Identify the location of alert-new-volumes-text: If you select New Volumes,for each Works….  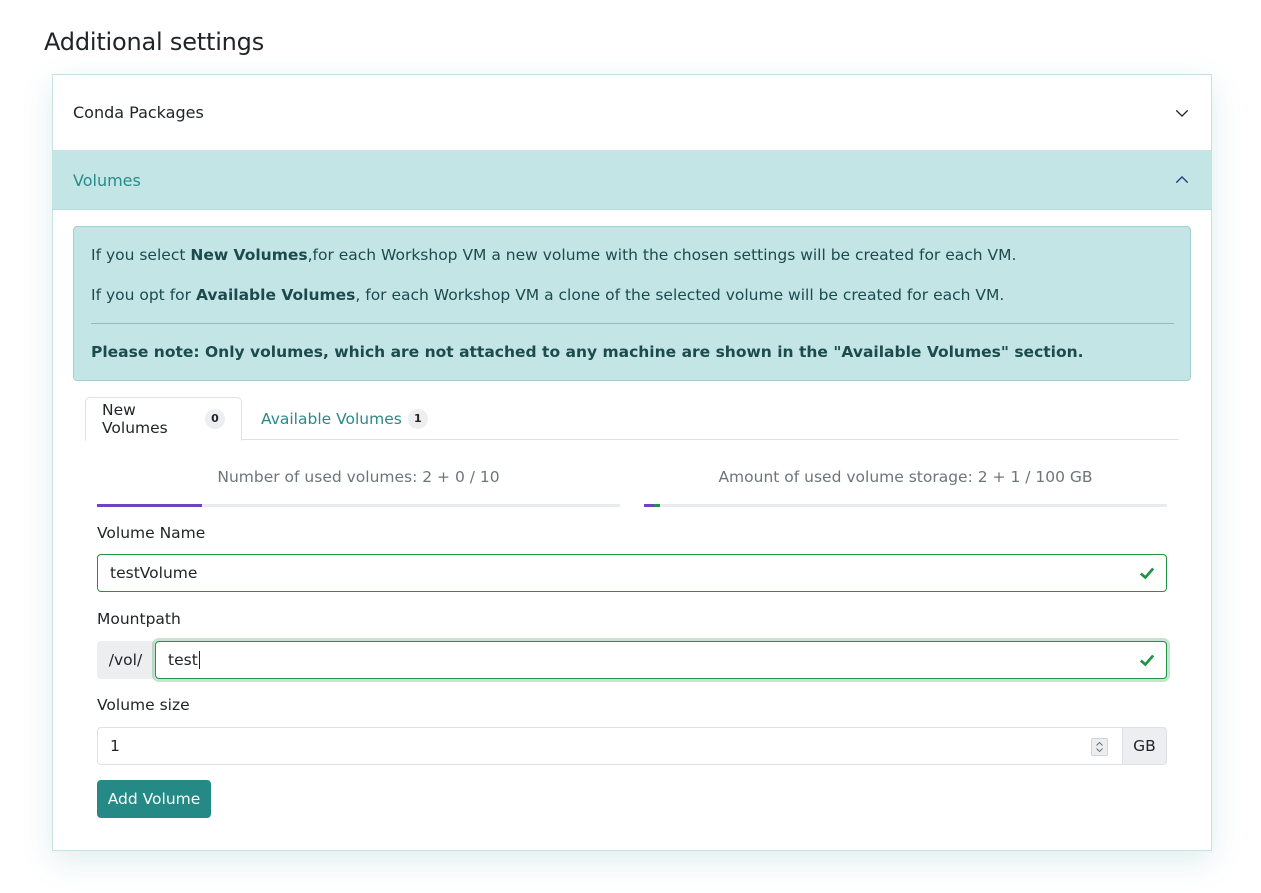
(554, 255).